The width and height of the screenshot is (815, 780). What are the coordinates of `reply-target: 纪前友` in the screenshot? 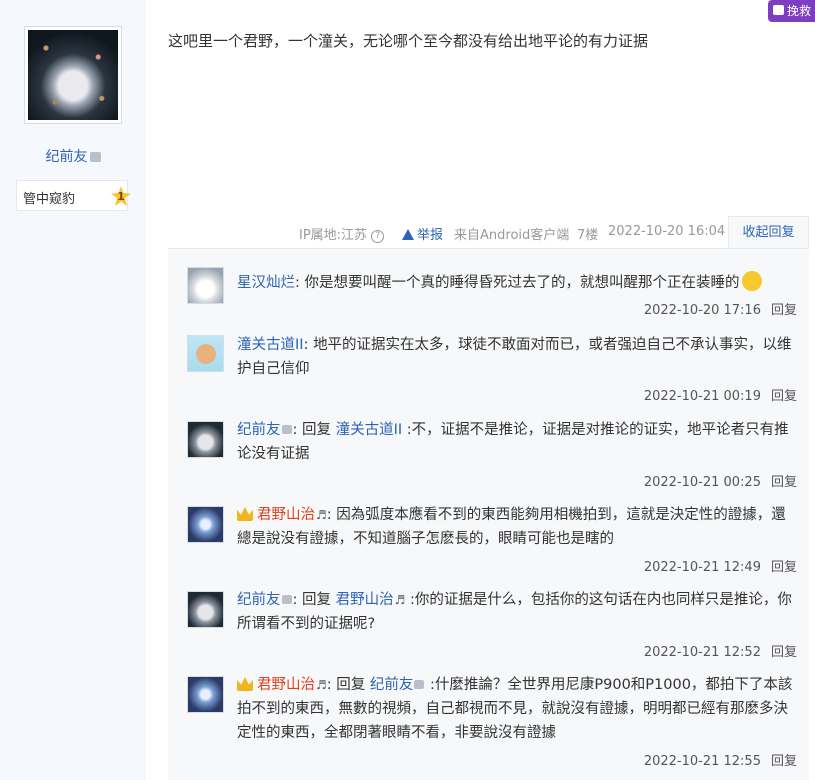 It's located at (392, 685).